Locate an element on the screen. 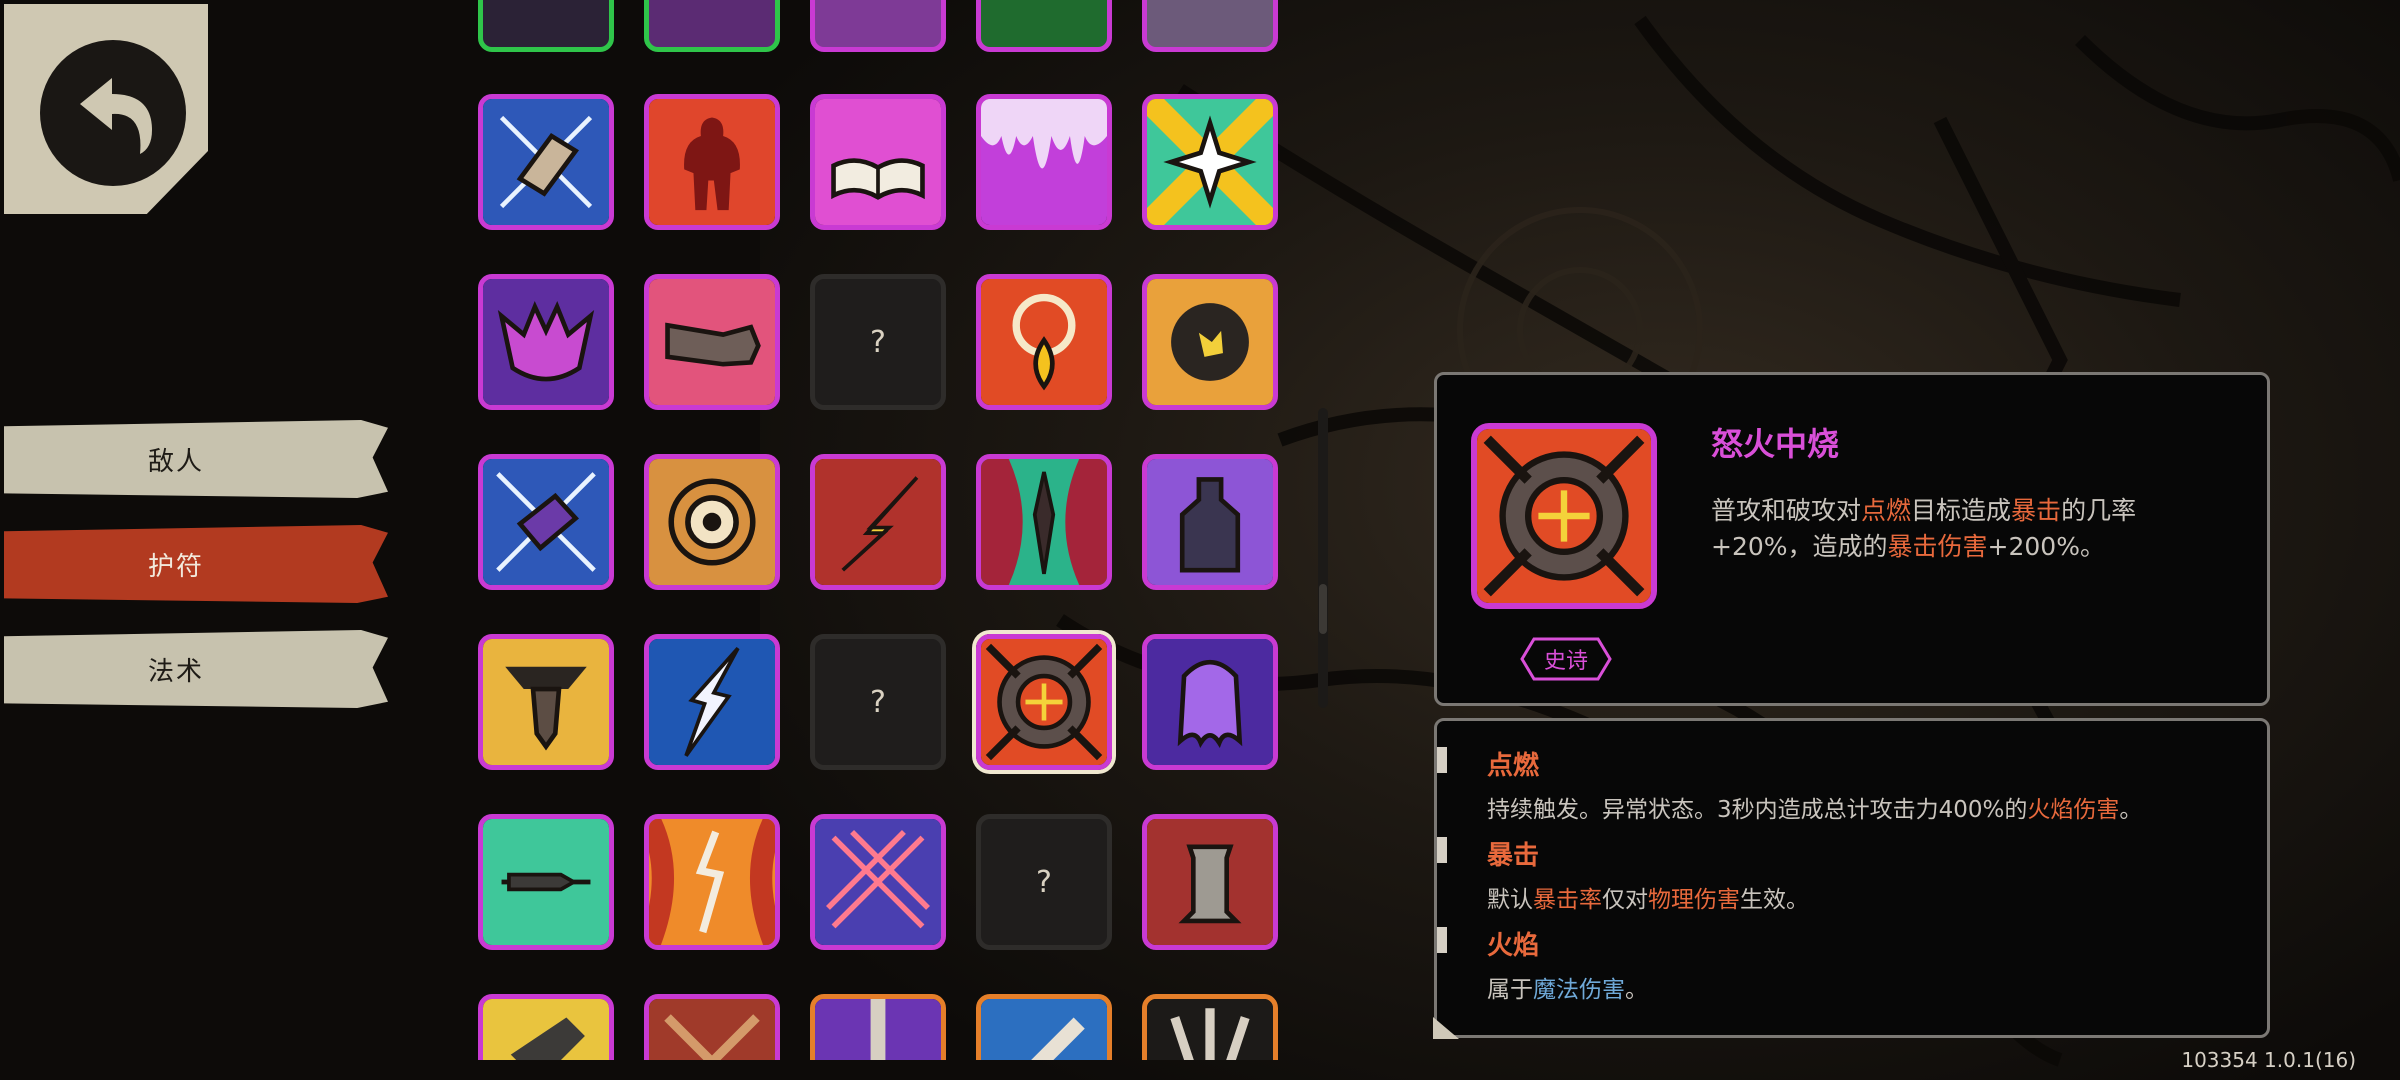 This screenshot has height=1080, width=2400. rarity-label: 史诗 is located at coordinates (1565, 661).